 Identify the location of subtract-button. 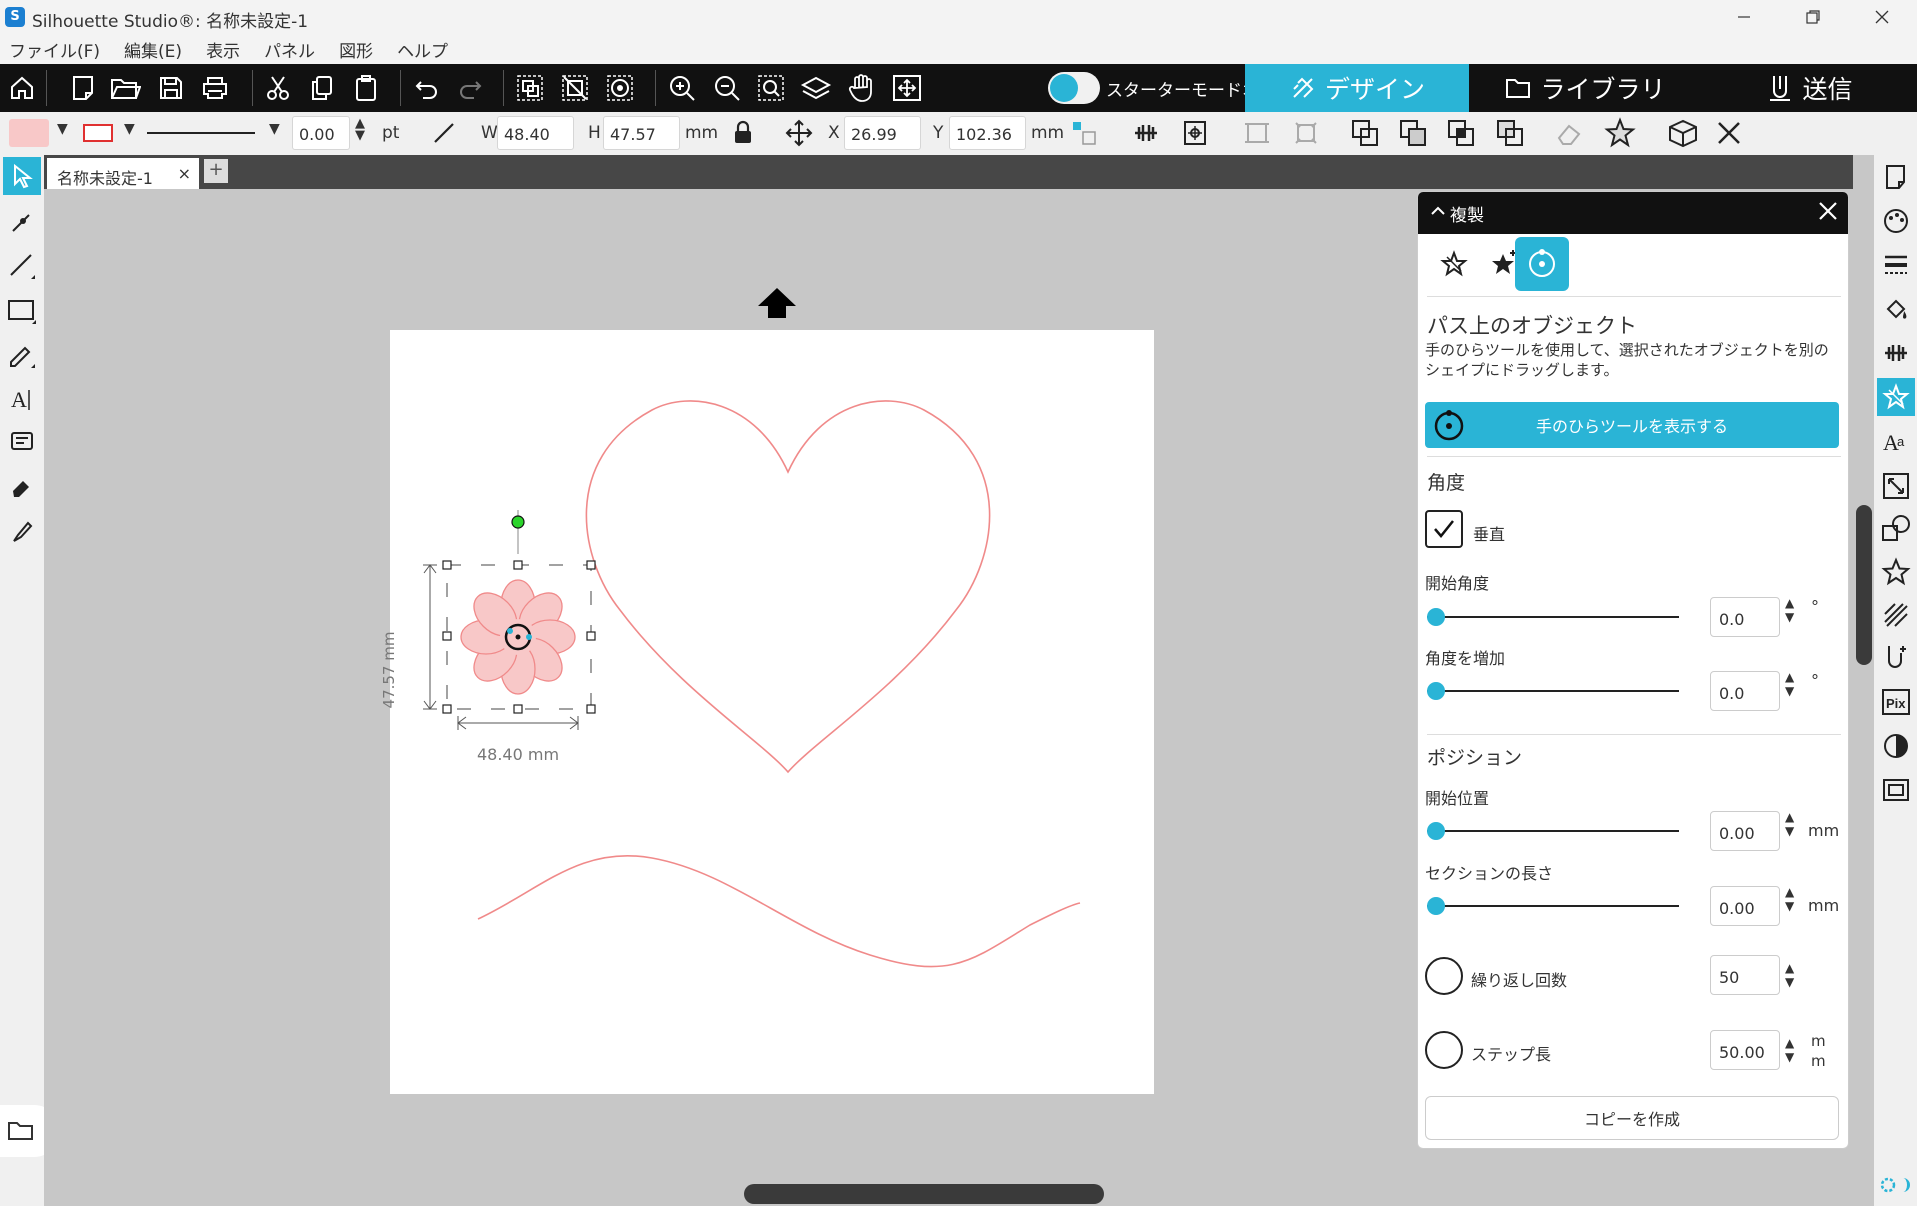
(1413, 133).